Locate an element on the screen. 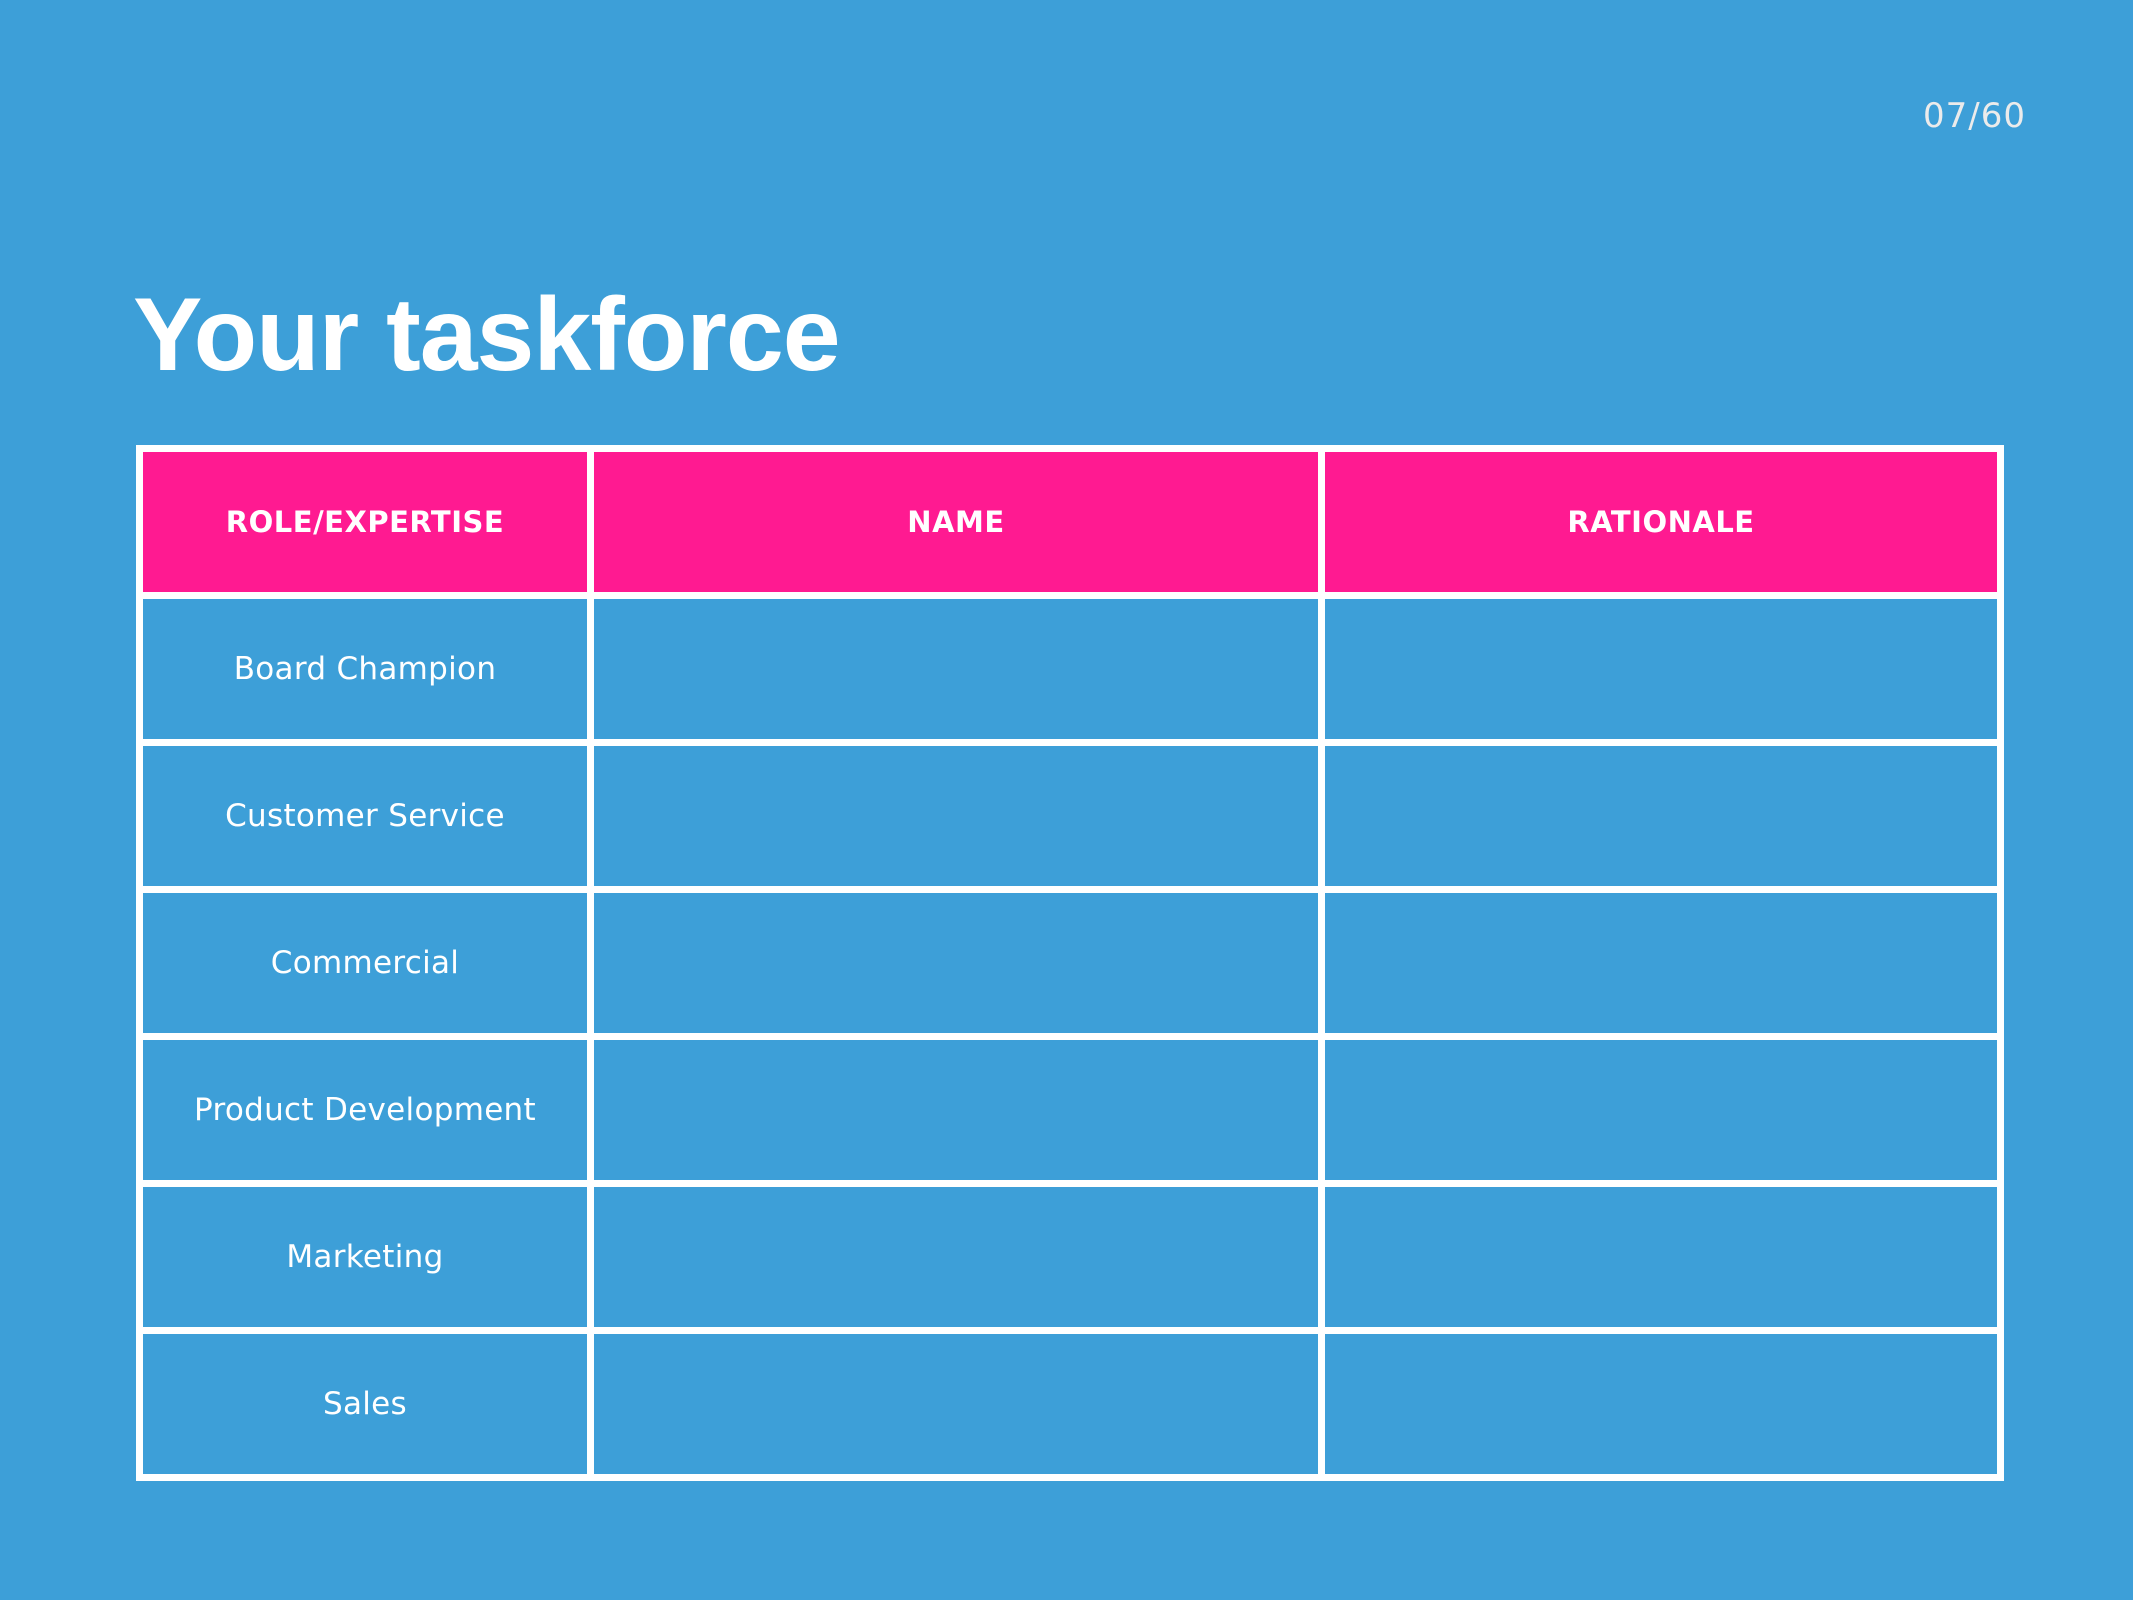 Image resolution: width=2133 pixels, height=1600 pixels. role-cell: Product Development is located at coordinates (365, 1110).